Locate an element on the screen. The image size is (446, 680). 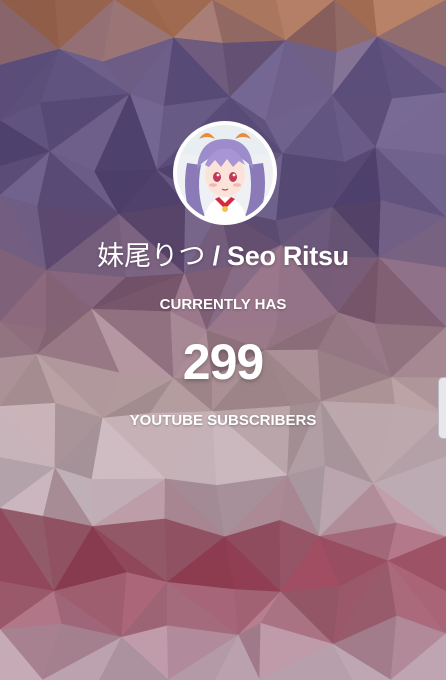
scroll-handle is located at coordinates (442, 408).